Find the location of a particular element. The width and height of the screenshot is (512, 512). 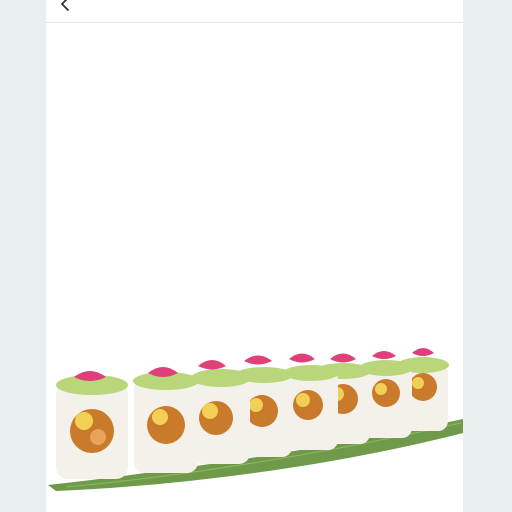

back-button is located at coordinates (66, 8).